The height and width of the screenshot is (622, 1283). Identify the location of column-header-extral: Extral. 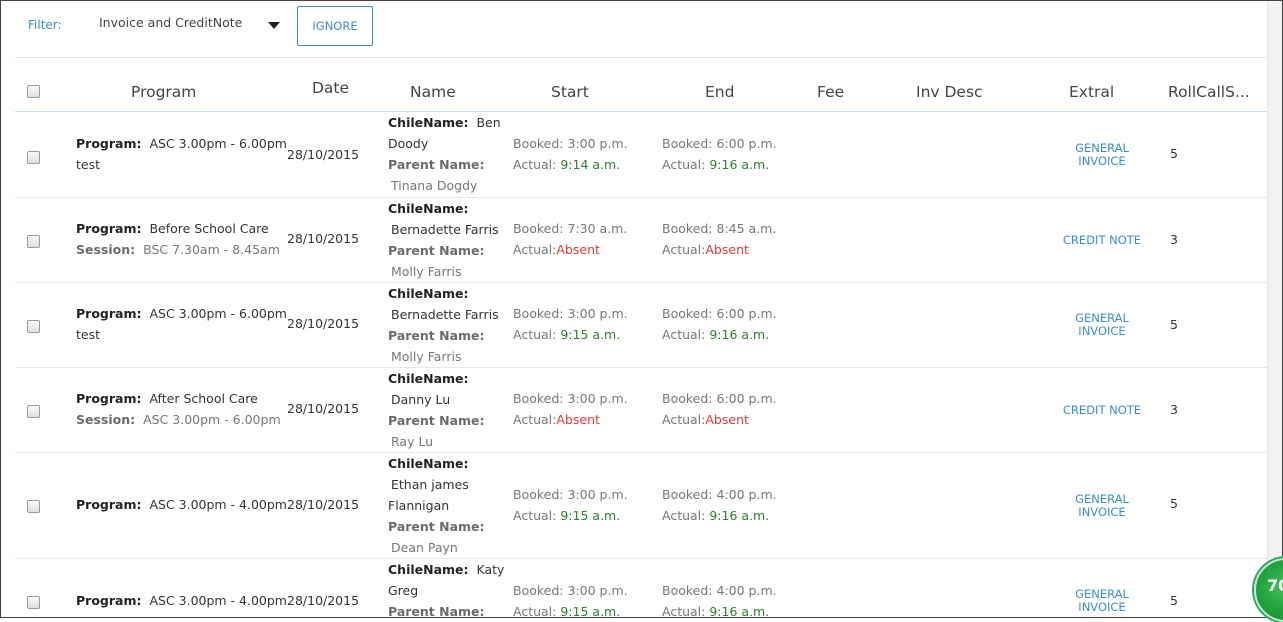
(1091, 92).